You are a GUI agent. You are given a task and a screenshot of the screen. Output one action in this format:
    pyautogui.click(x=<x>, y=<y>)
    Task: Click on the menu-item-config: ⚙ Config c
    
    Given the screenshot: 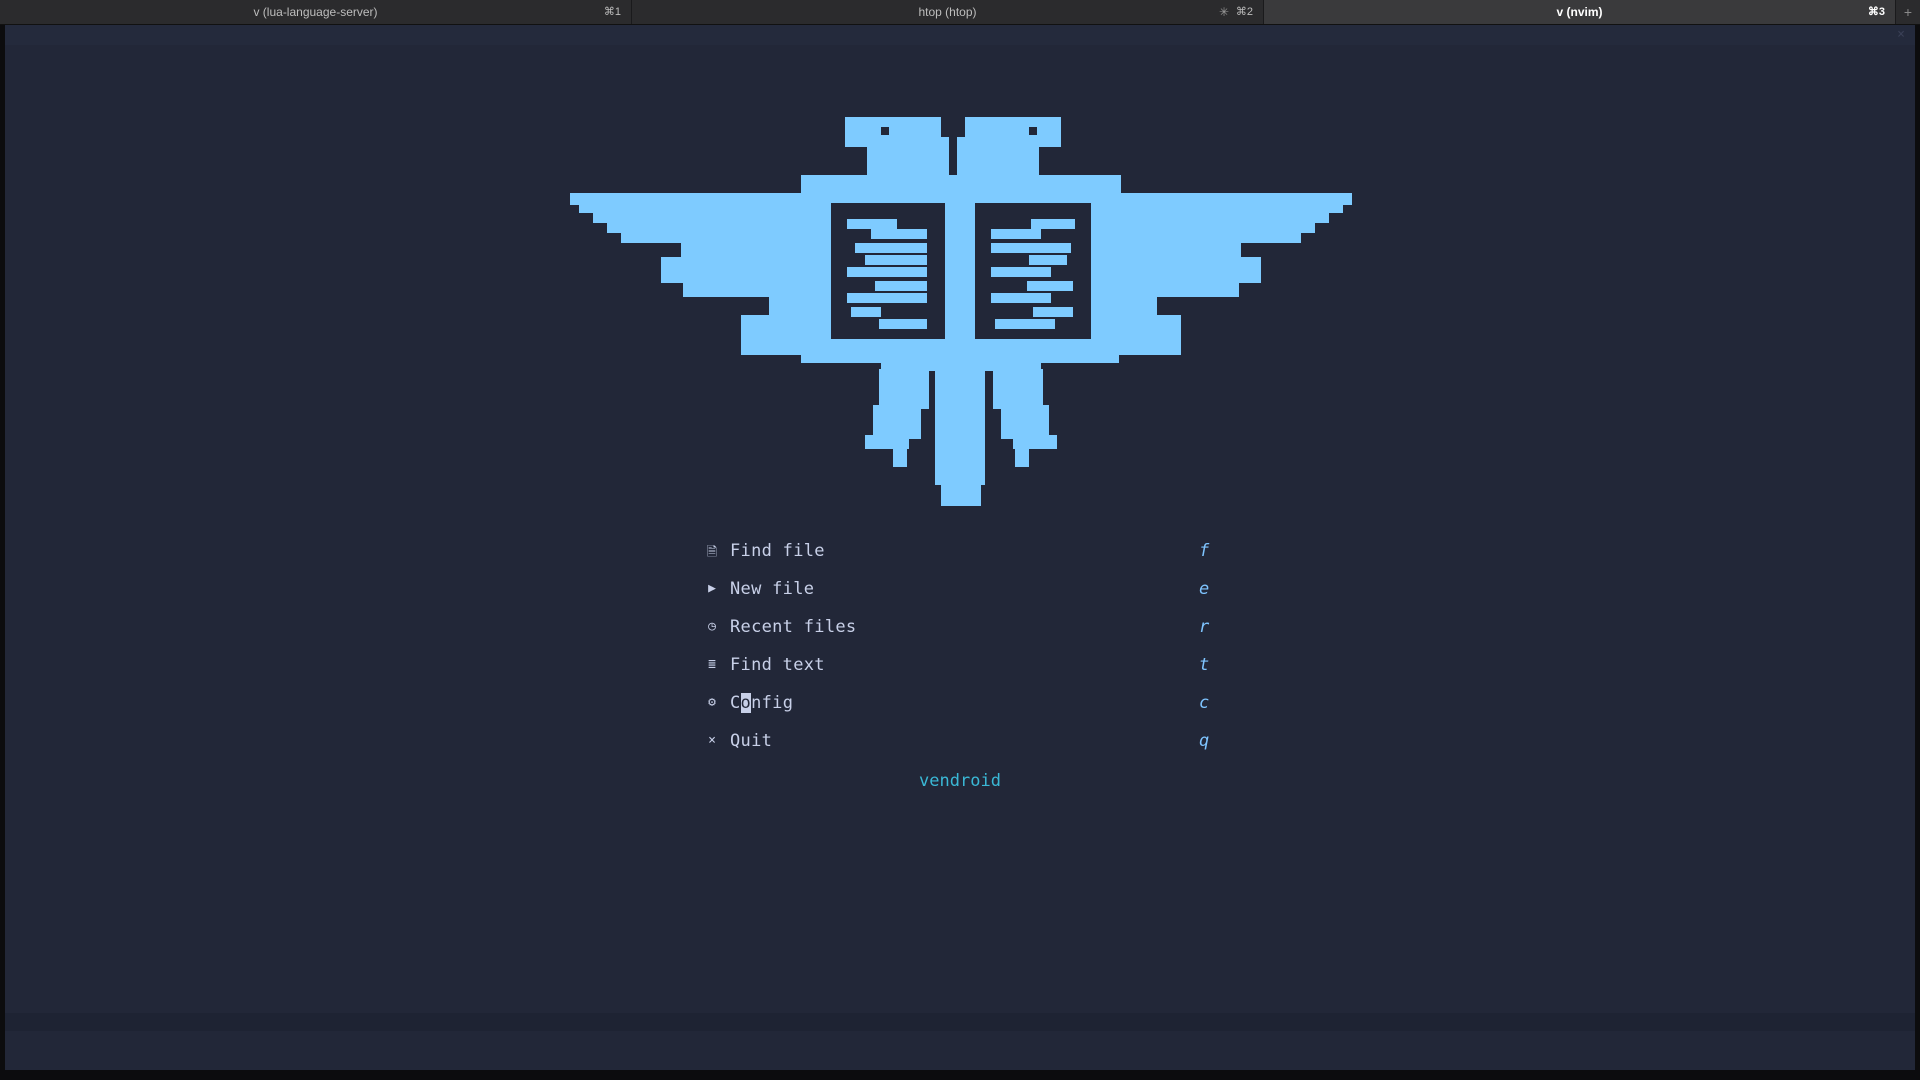 What is the action you would take?
    pyautogui.click(x=960, y=710)
    